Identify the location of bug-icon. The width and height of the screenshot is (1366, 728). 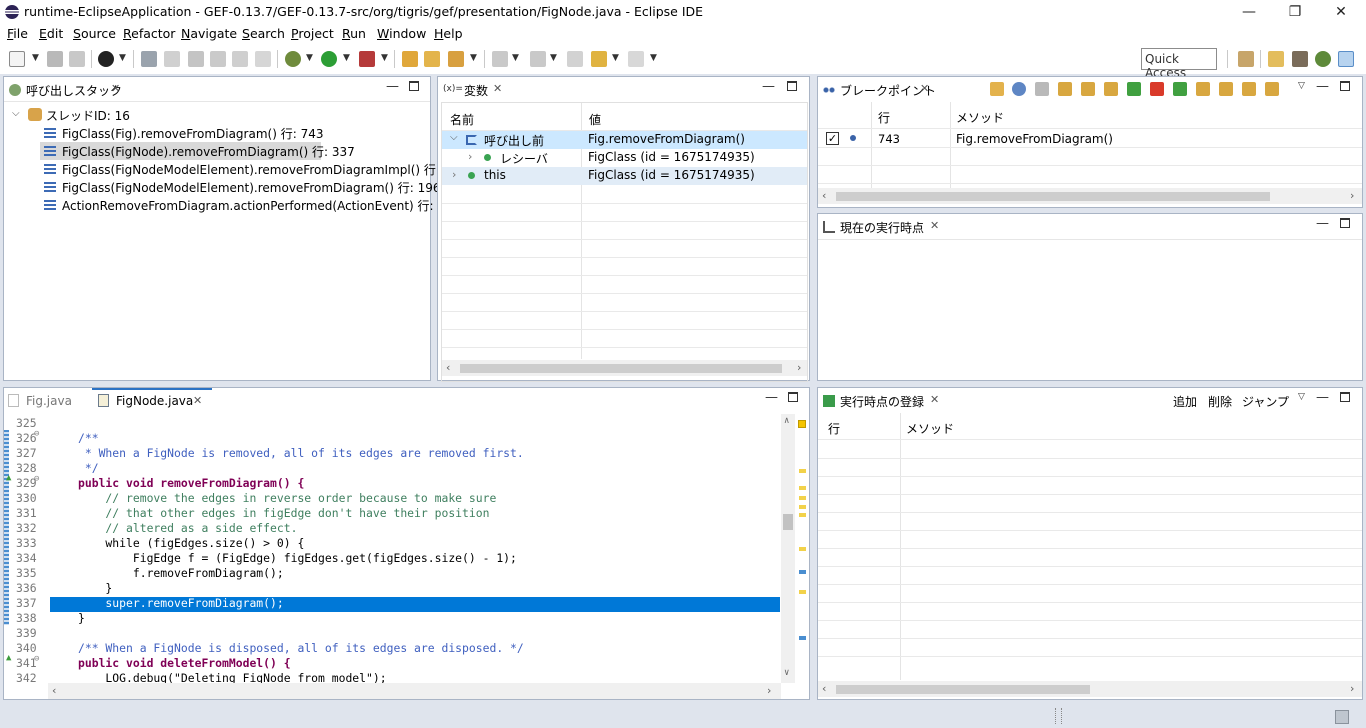
(1042, 89).